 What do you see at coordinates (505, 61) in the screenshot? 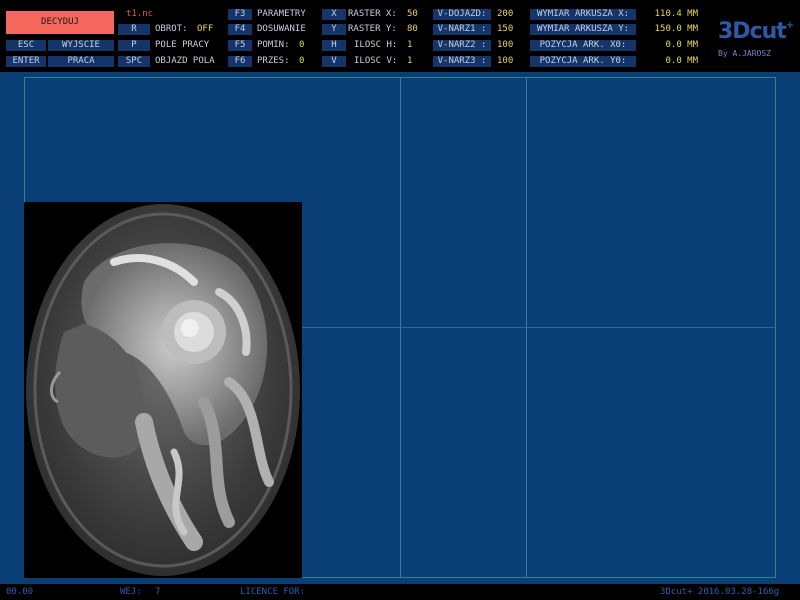
I see `speed-tool3-value: 100` at bounding box center [505, 61].